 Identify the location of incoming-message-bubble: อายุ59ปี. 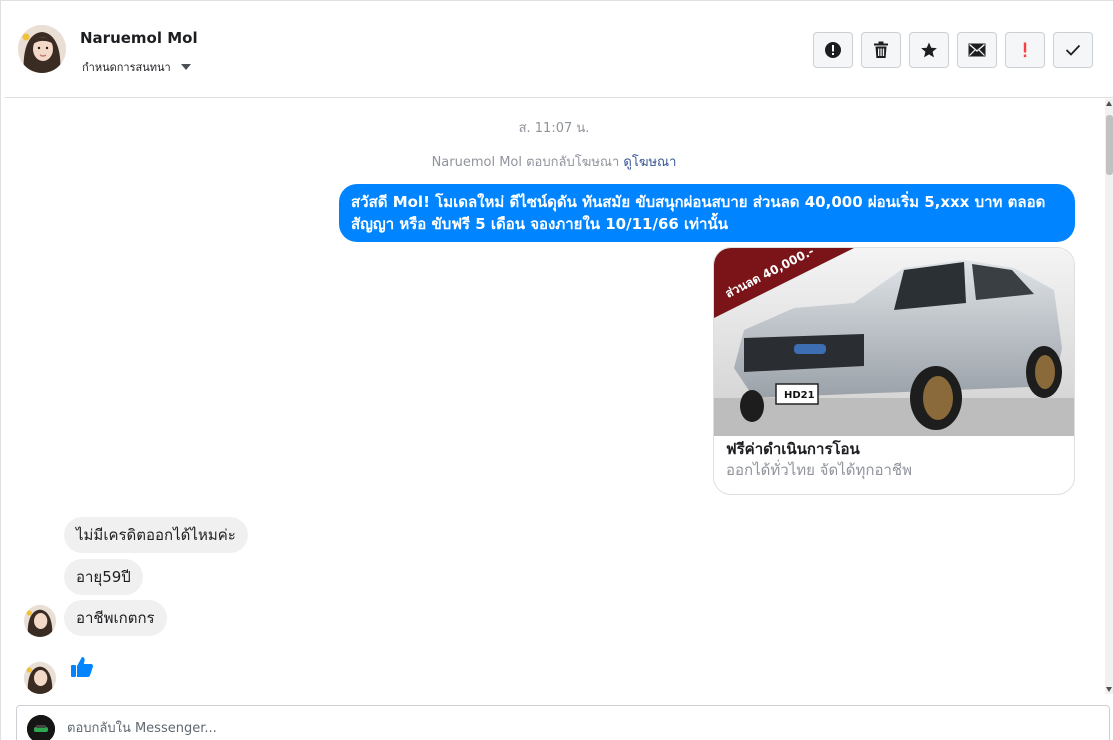
(103, 577).